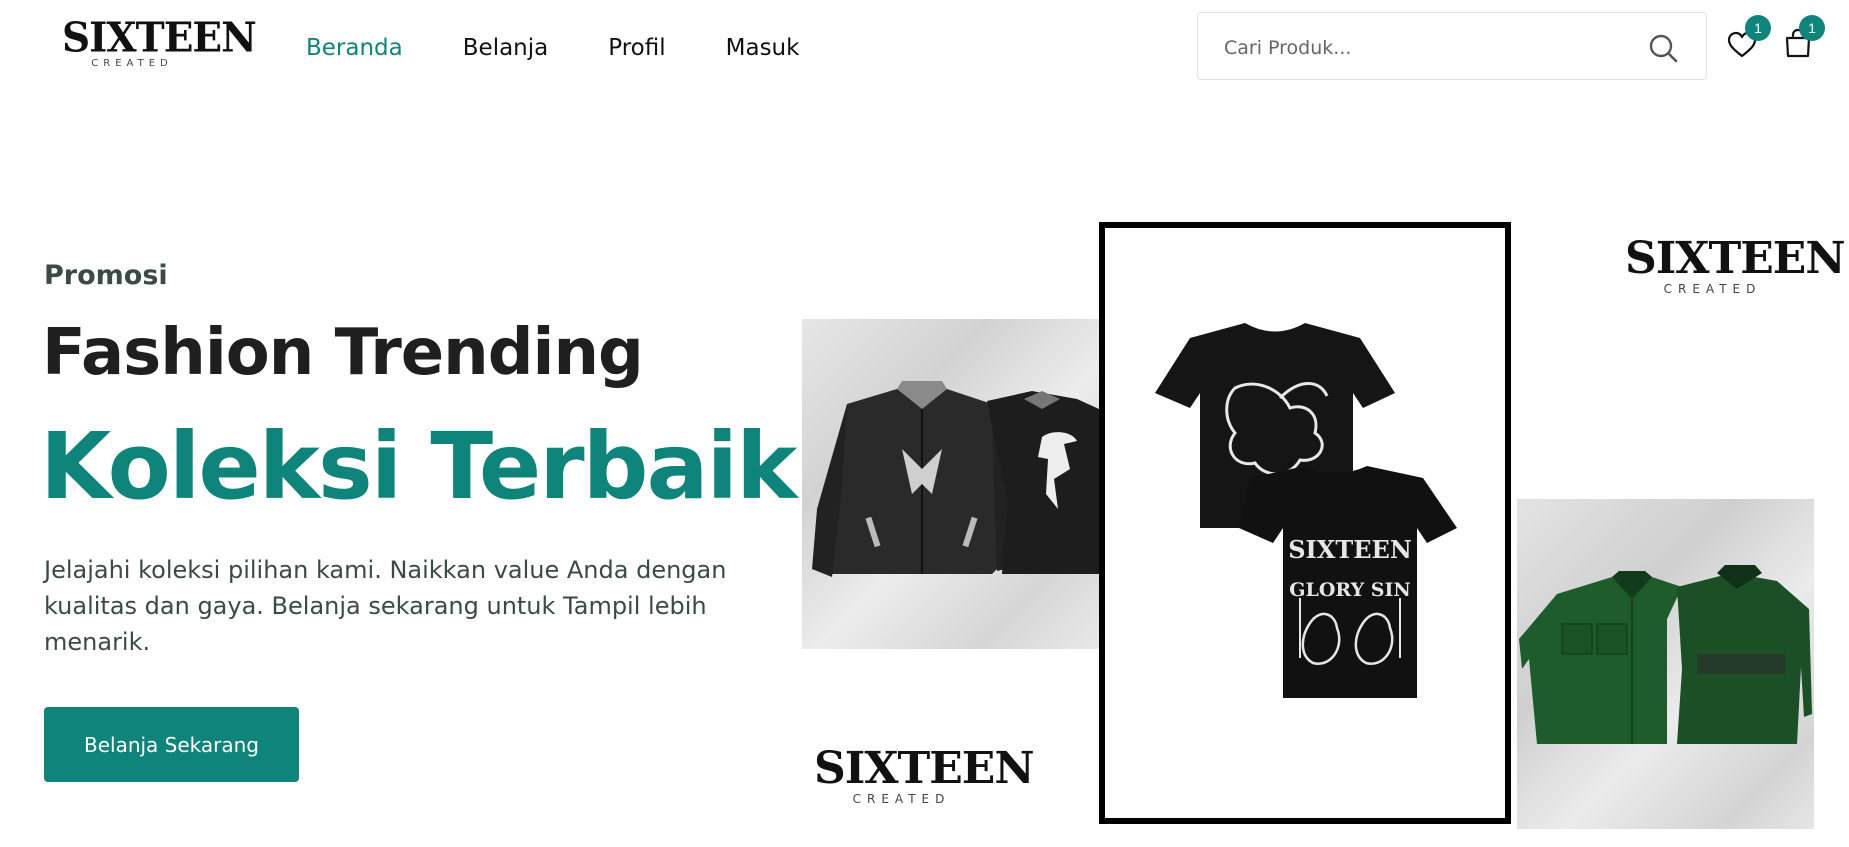 Image resolution: width=1849 pixels, height=847 pixels. What do you see at coordinates (1306, 510) in the screenshot?
I see `tshirt-illustration: SIXTEEN GLORY SIN` at bounding box center [1306, 510].